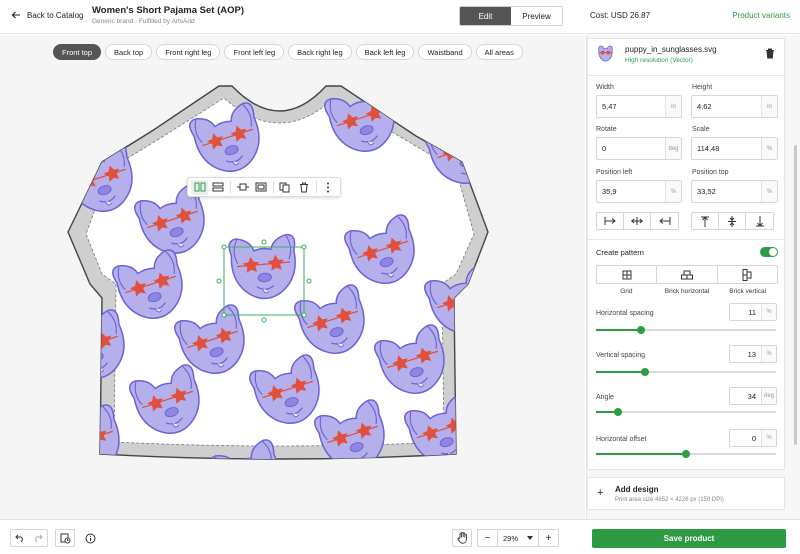  I want to click on horizontal-spacing-slider, so click(686, 330).